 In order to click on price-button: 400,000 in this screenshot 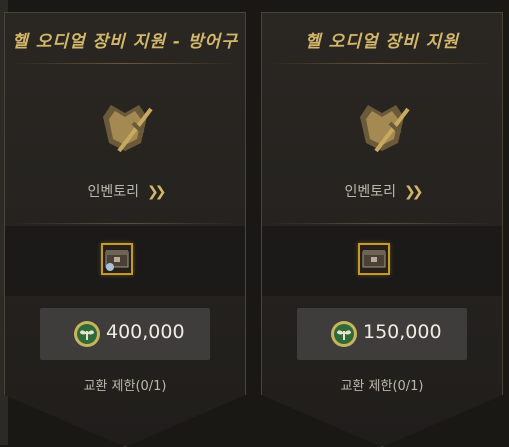, I will do `click(125, 334)`.